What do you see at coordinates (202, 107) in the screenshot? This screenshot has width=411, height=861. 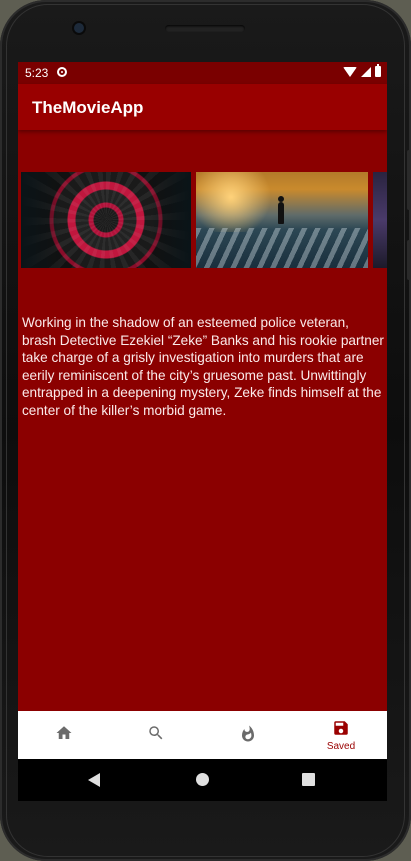 I see `app-bar: TheMovieApp` at bounding box center [202, 107].